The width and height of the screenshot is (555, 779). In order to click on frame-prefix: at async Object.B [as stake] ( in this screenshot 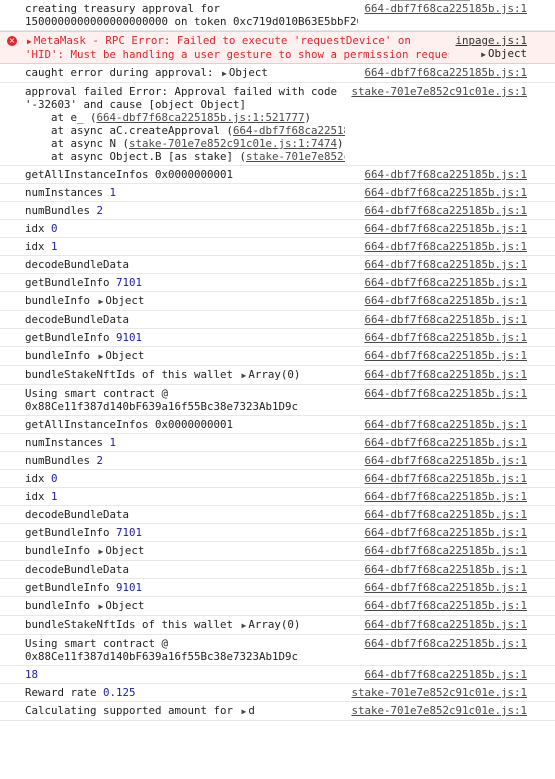, I will do `click(136, 156)`.